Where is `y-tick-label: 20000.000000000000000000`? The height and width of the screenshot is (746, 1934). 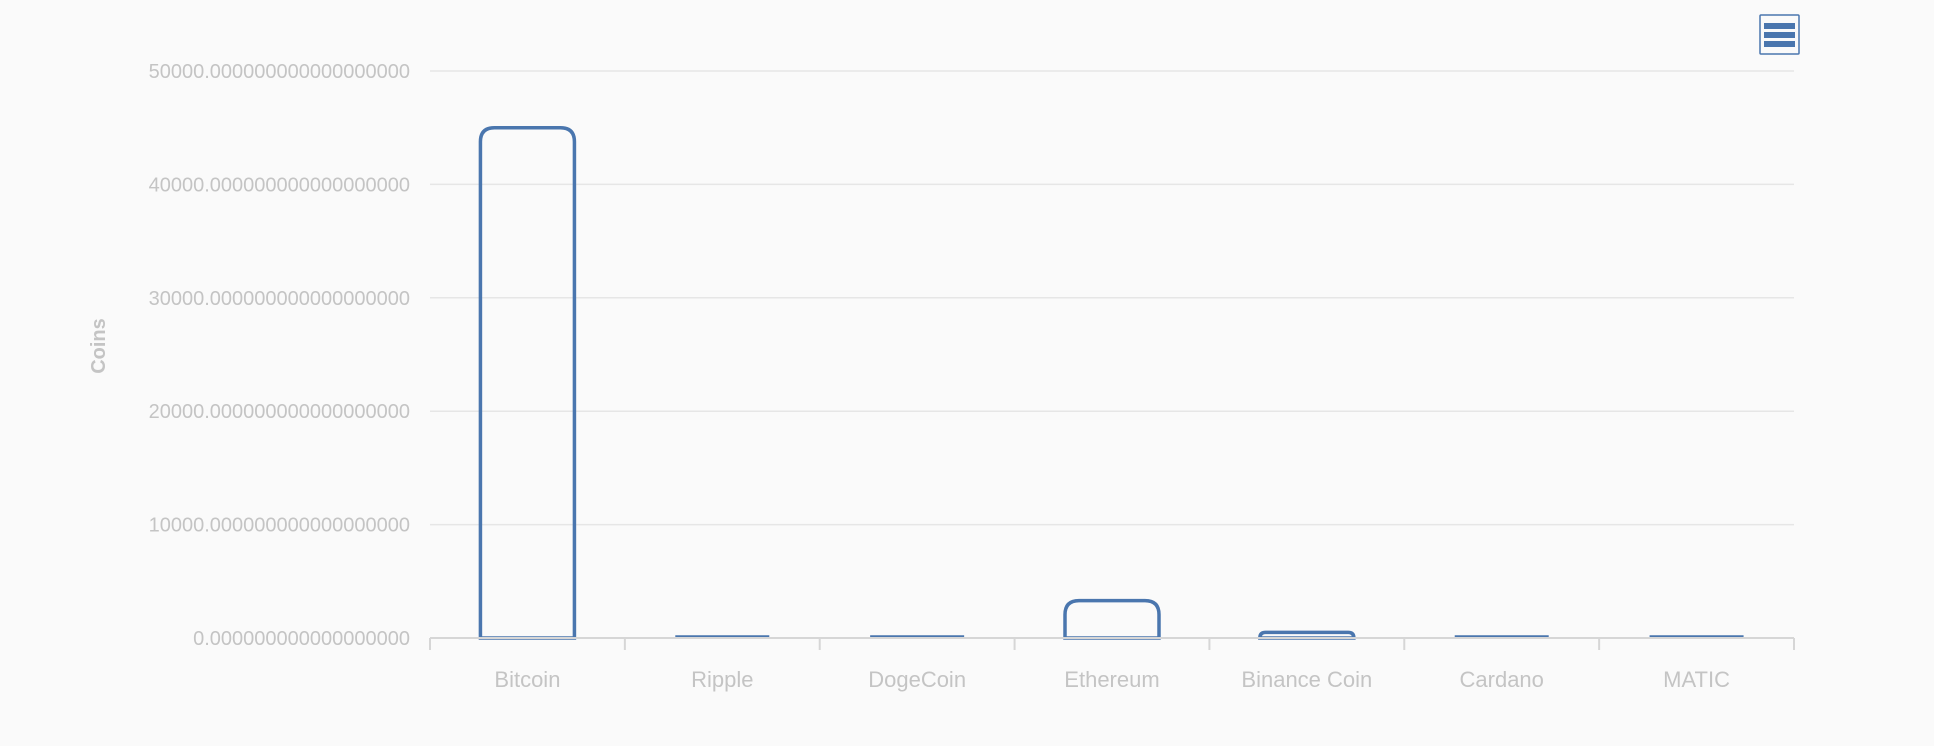 y-tick-label: 20000.000000000000000000 is located at coordinates (279, 412).